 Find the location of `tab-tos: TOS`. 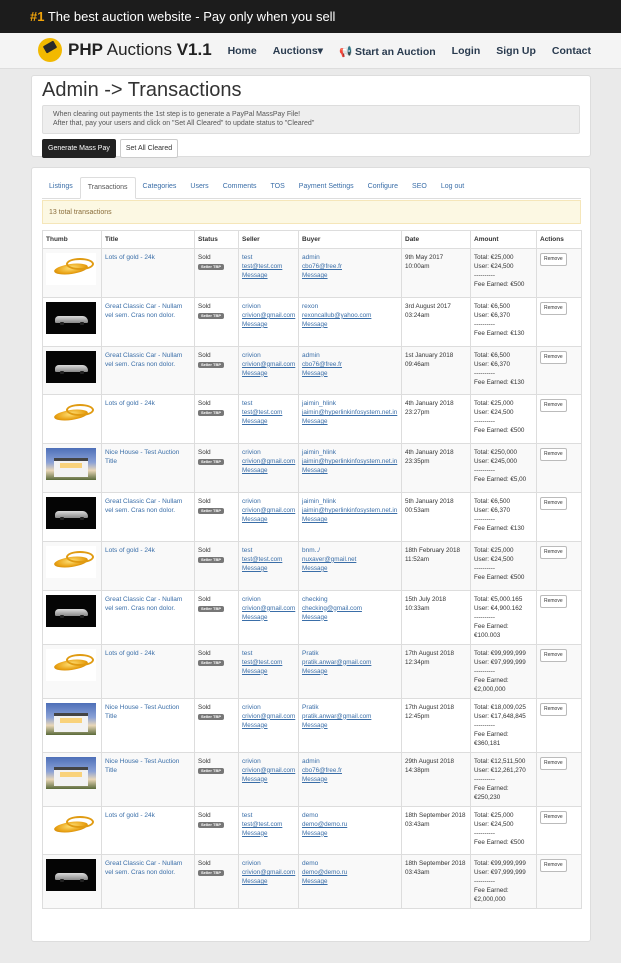

tab-tos: TOS is located at coordinates (278, 188).